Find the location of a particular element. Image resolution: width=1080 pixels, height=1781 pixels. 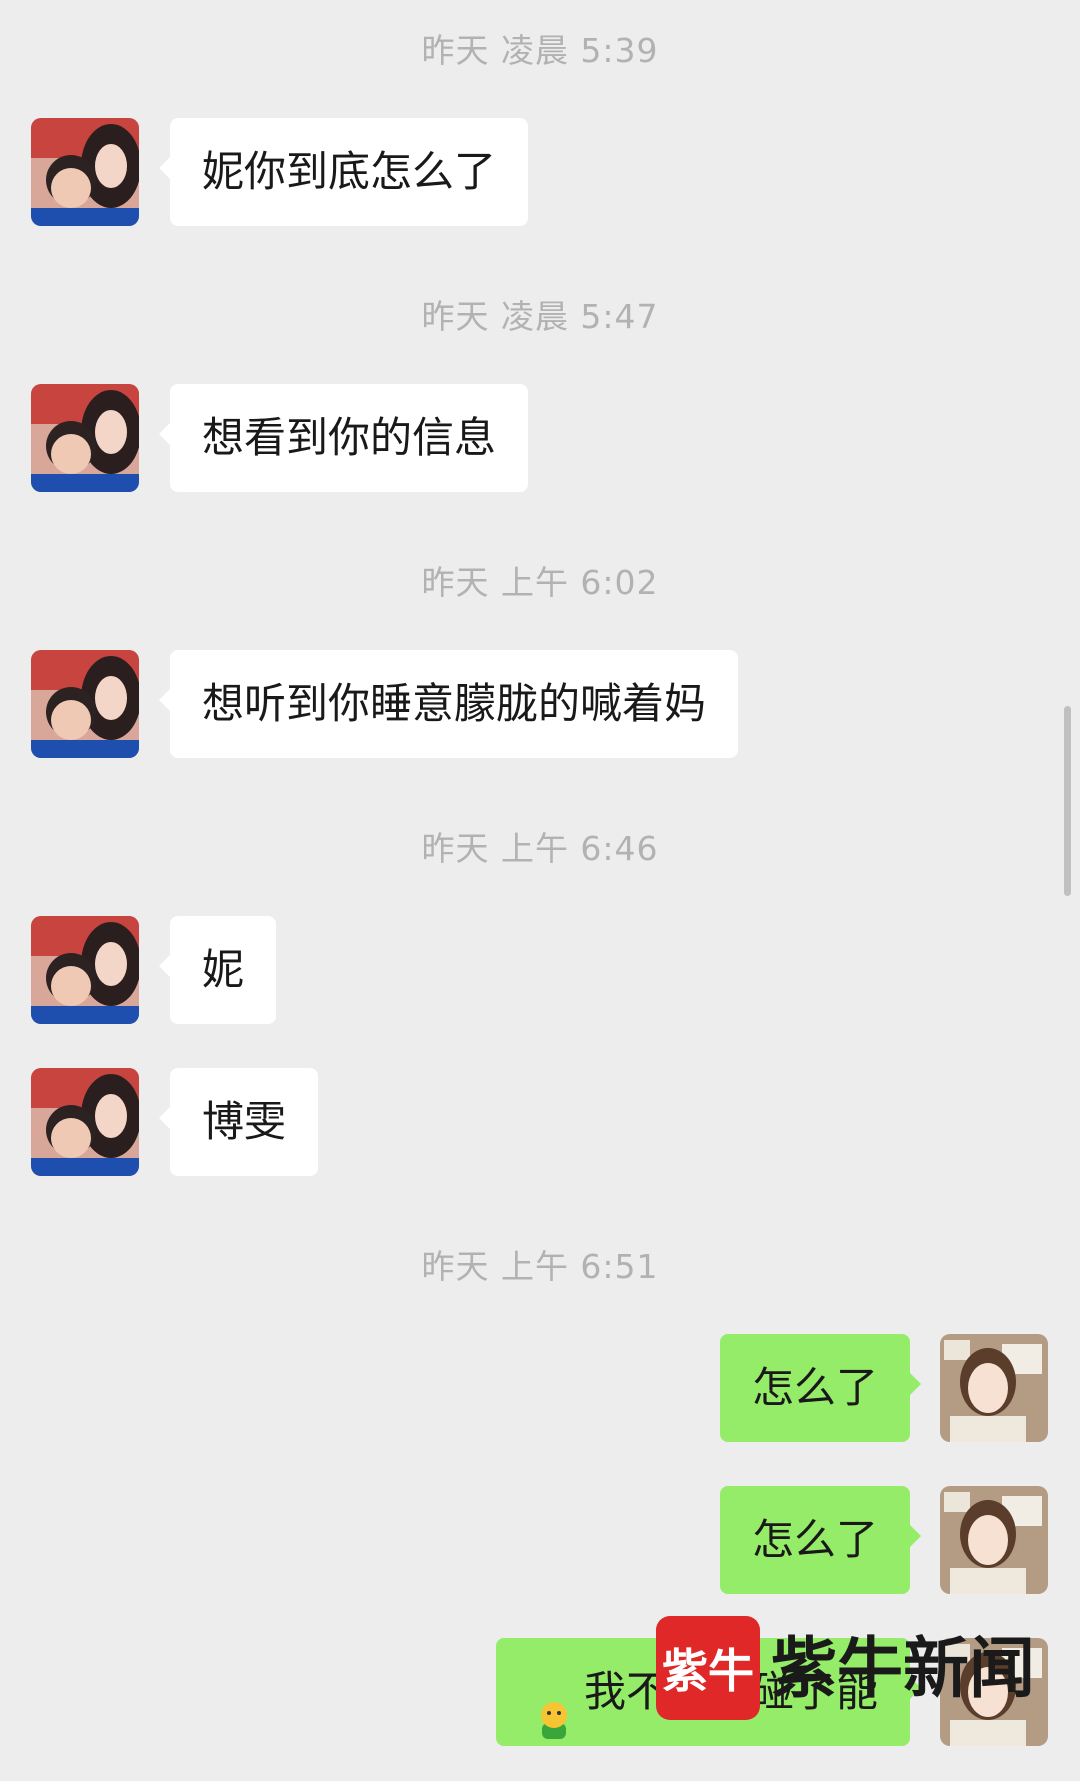

message-row-incoming: 妮你到底怎么了 is located at coordinates (540, 173).